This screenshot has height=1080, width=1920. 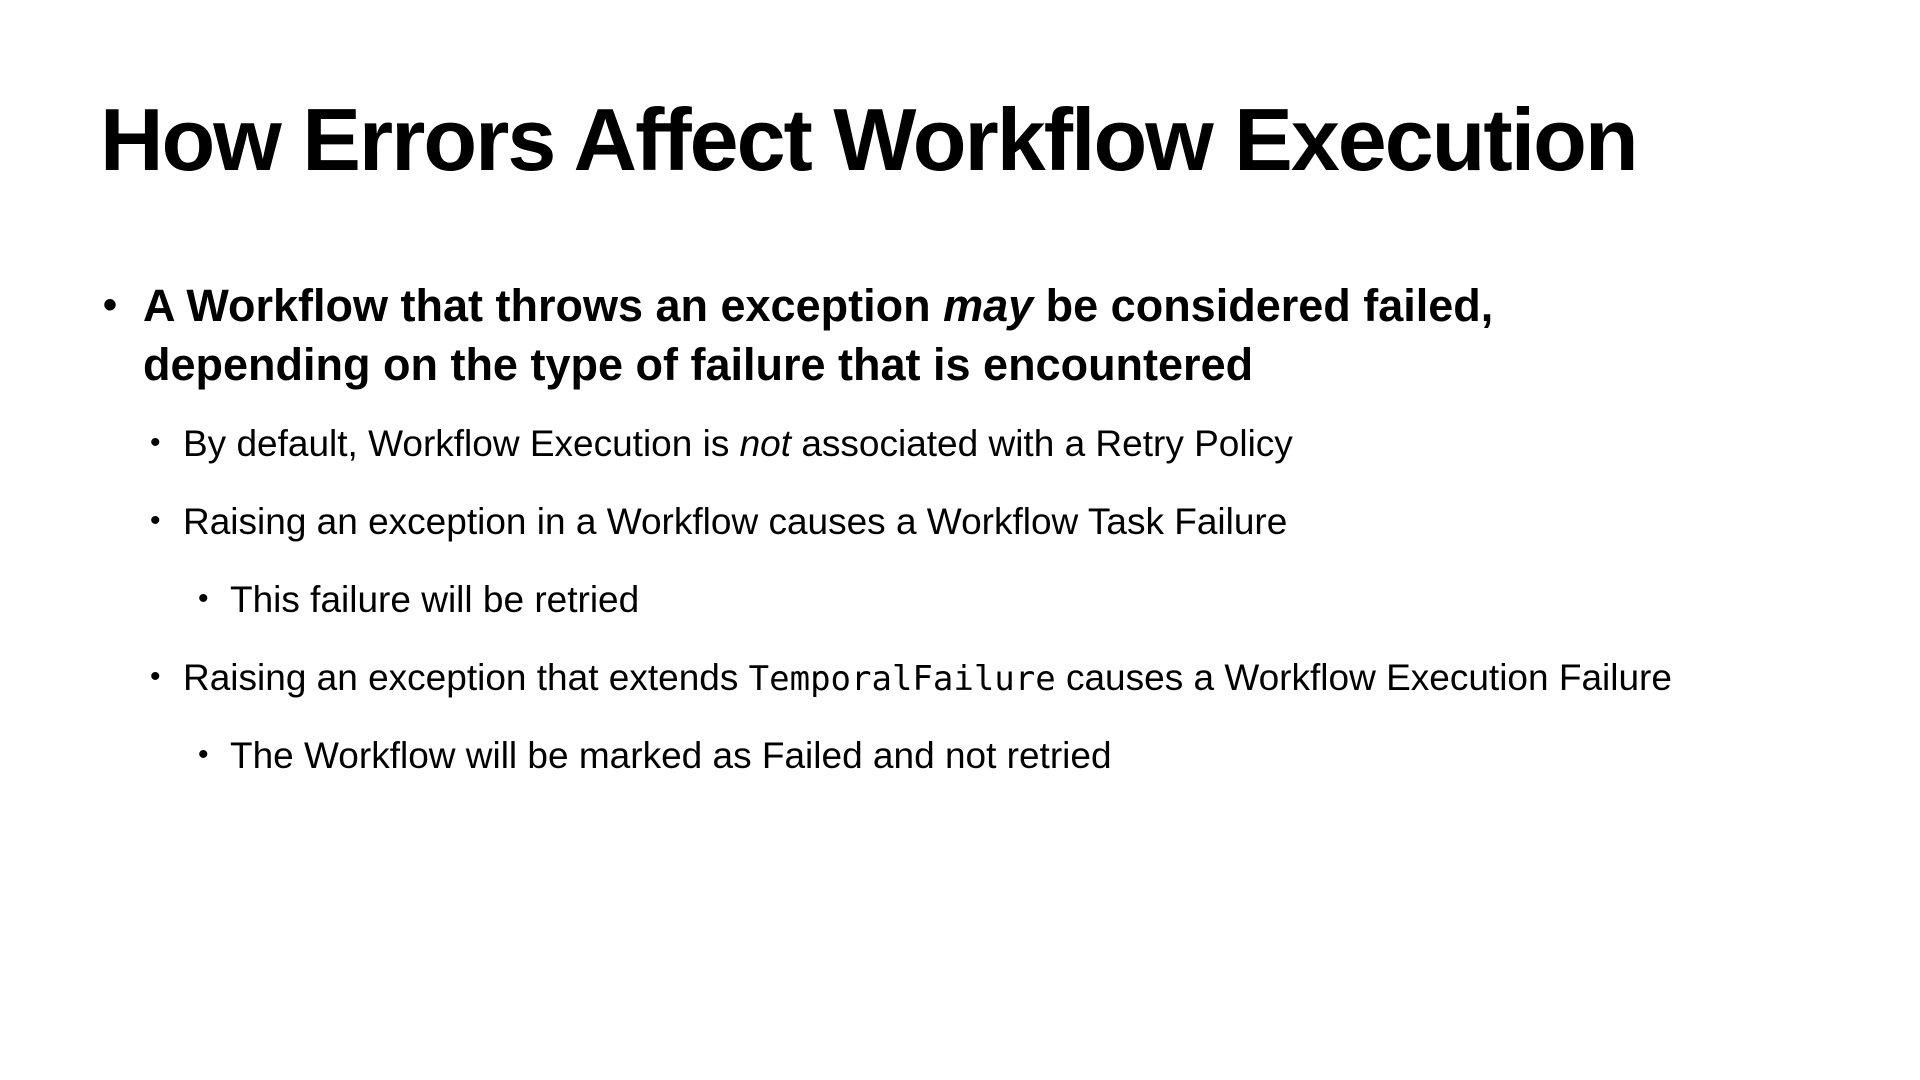 I want to click on detail-bullet-text: This failure will be retried, so click(x=435, y=599).